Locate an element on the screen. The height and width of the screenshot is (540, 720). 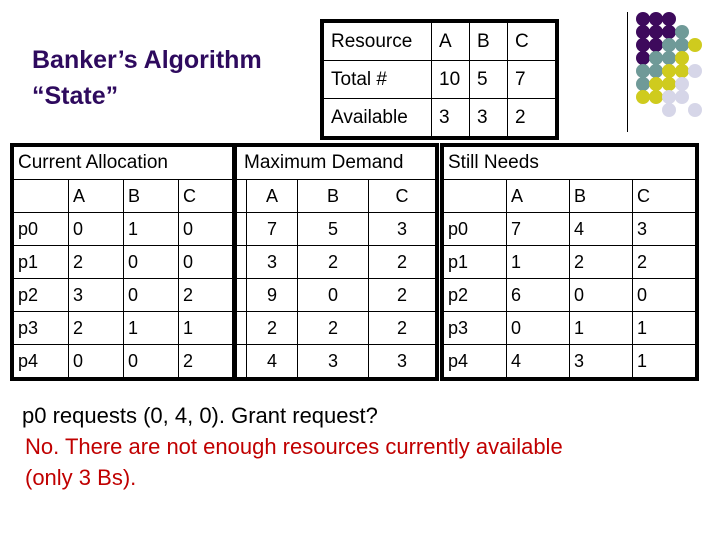
header-cell: Resource is located at coordinates (377, 41).